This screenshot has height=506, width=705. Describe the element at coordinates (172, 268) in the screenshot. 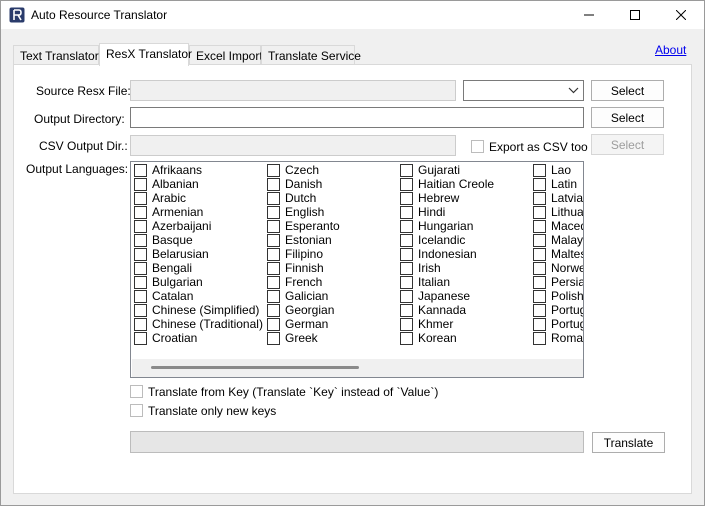

I see `language-label: Bengali` at that location.